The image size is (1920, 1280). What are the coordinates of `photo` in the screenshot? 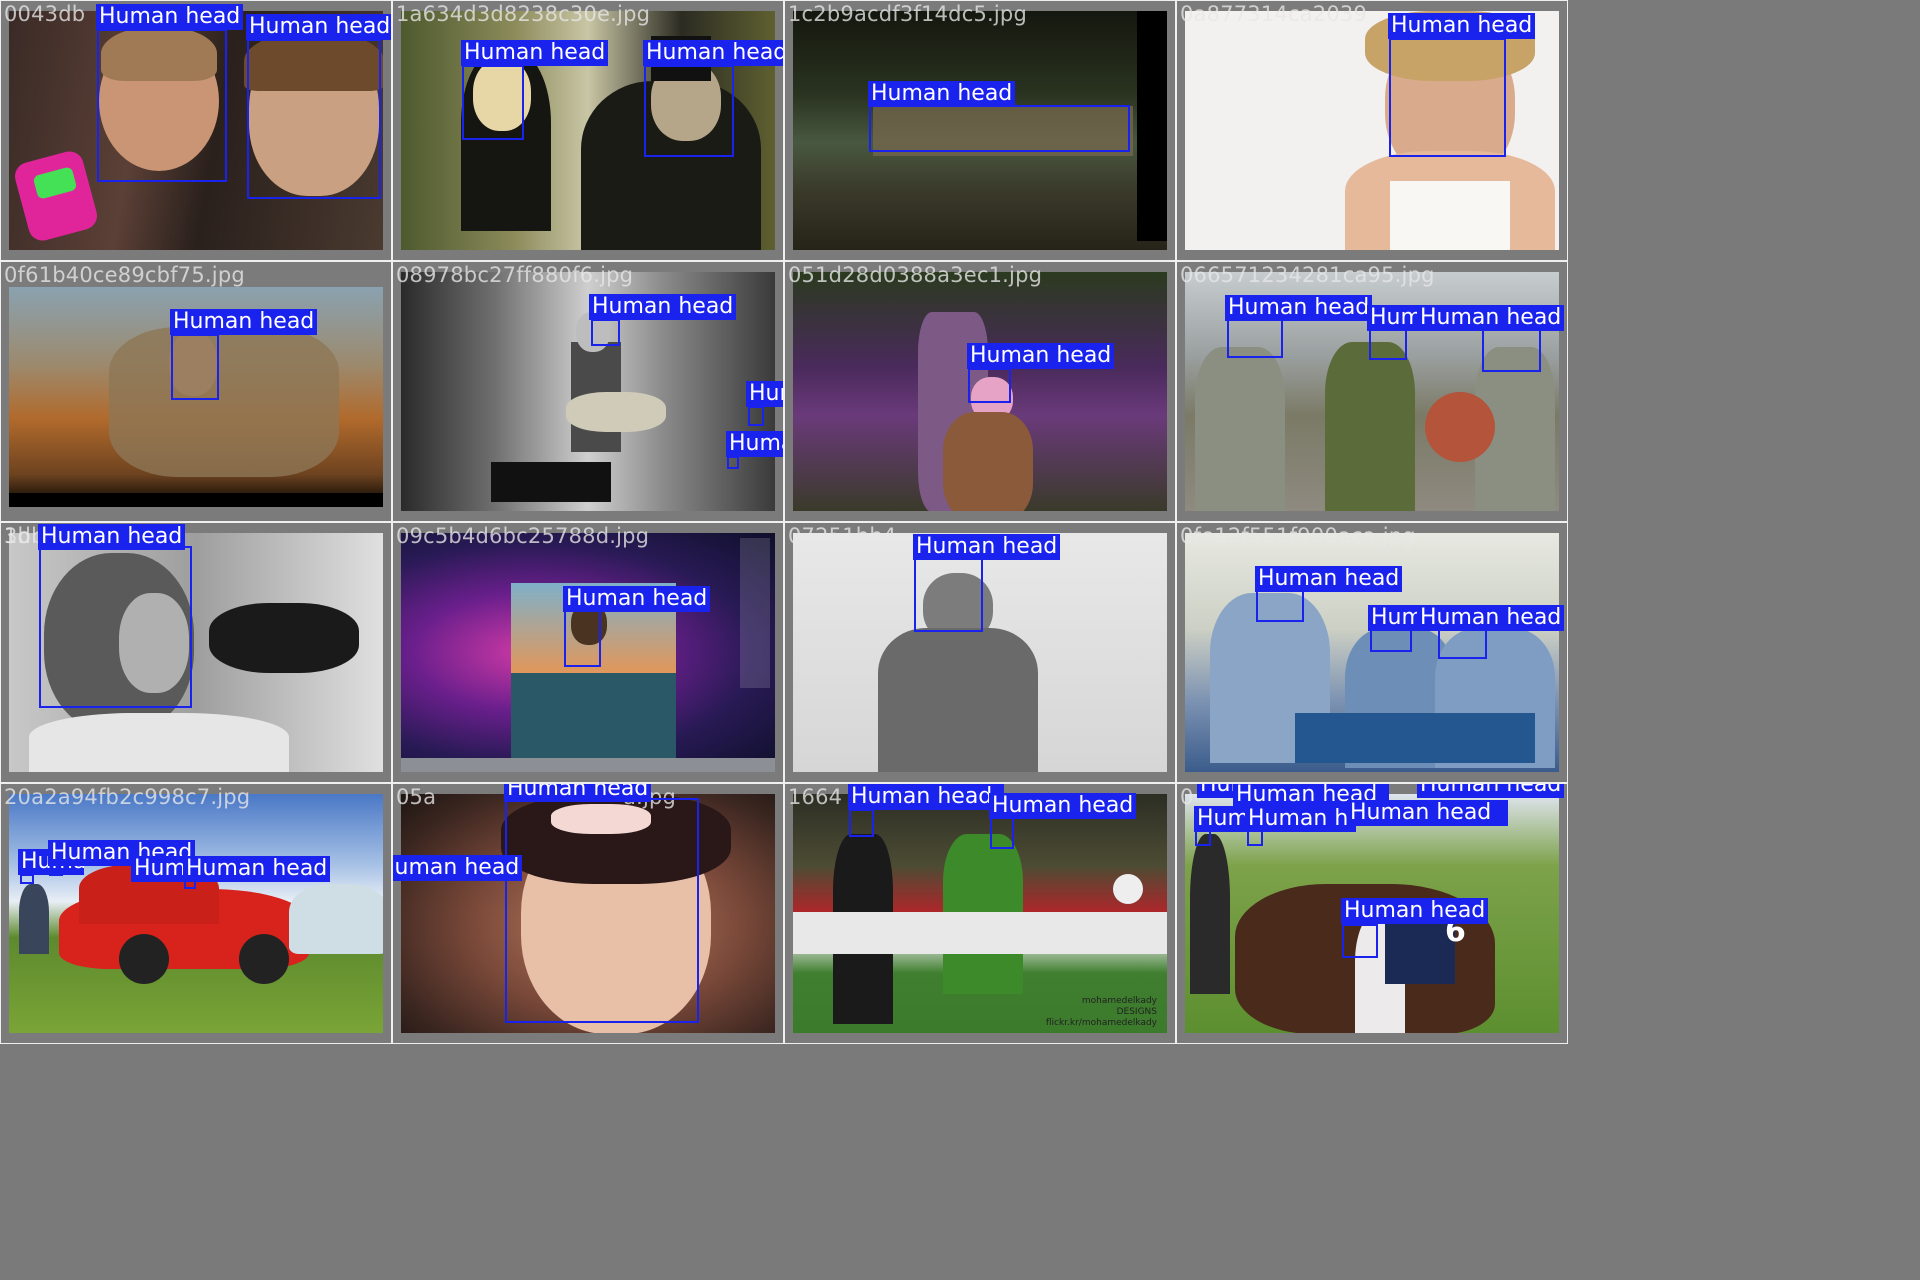 It's located at (196, 913).